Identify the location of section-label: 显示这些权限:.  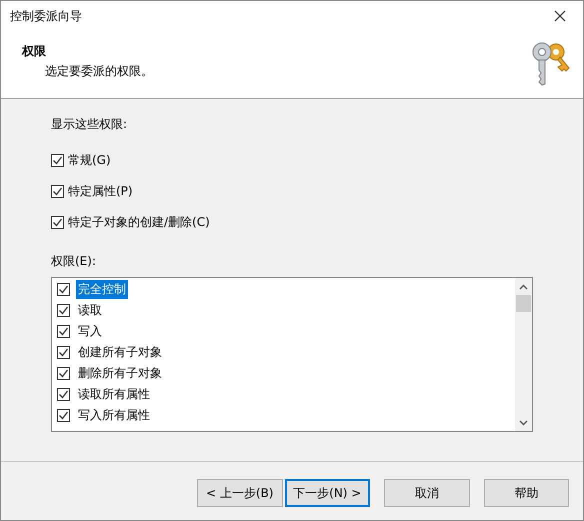
(89, 124).